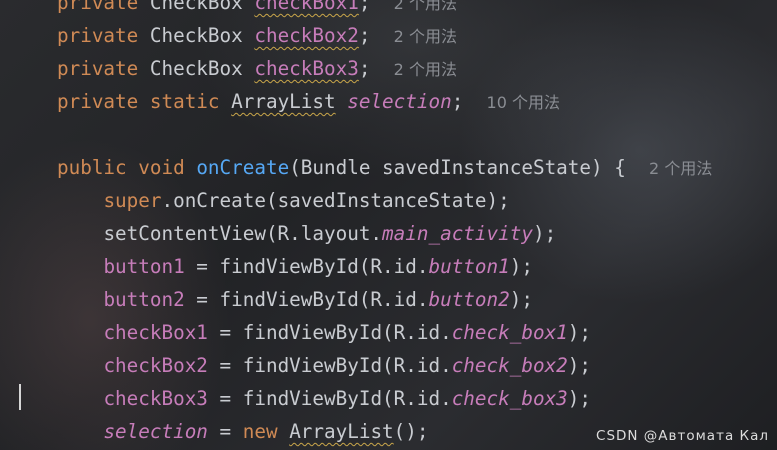 This screenshot has height=450, width=777. What do you see at coordinates (242, 167) in the screenshot?
I see `method-name: onCreate` at bounding box center [242, 167].